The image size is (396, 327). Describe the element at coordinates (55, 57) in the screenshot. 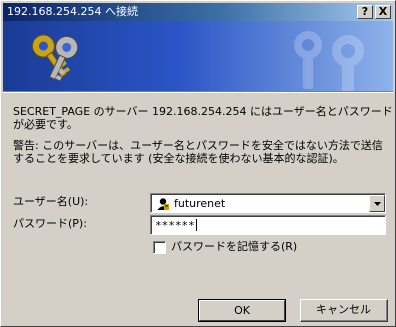

I see `keys-icon` at that location.